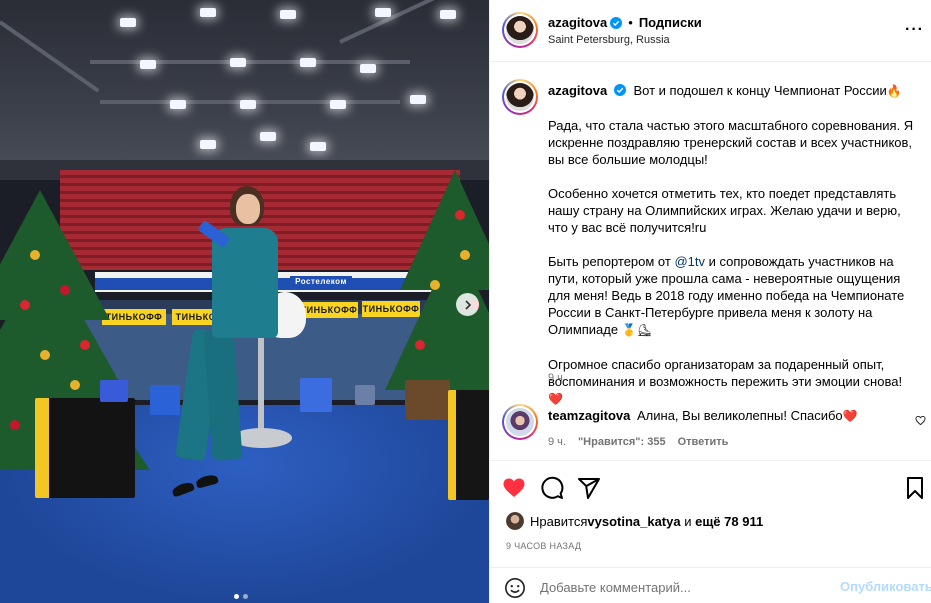 This screenshot has width=931, height=603. Describe the element at coordinates (577, 22) in the screenshot. I see `author-username: azagitova` at that location.